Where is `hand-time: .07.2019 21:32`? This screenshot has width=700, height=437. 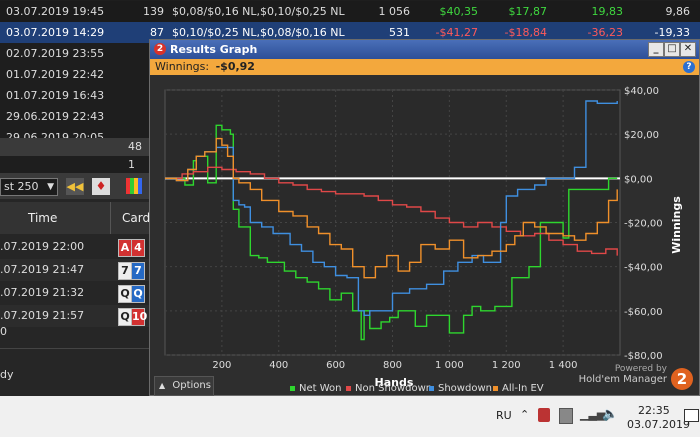 hand-time: .07.2019 21:32 is located at coordinates (42, 292).